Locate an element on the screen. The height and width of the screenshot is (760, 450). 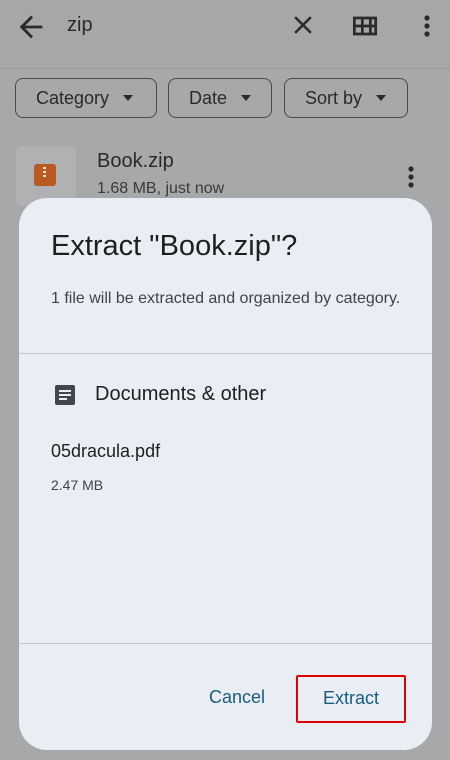
filter-chip-category: Category is located at coordinates (86, 98).